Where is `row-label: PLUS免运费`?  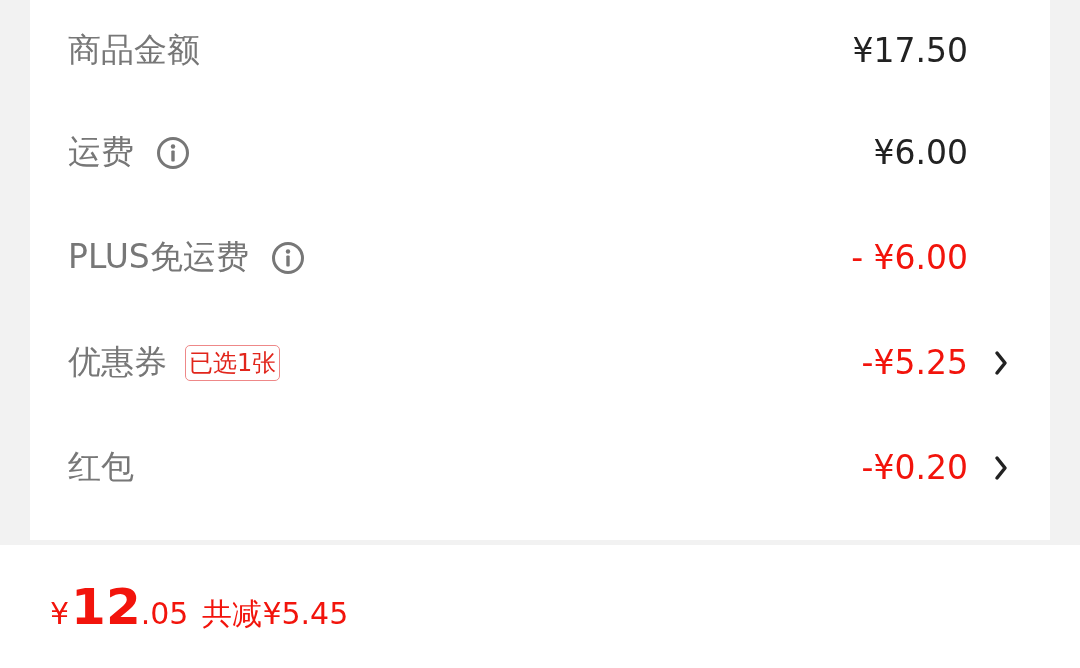
row-label: PLUS免运费 is located at coordinates (158, 257).